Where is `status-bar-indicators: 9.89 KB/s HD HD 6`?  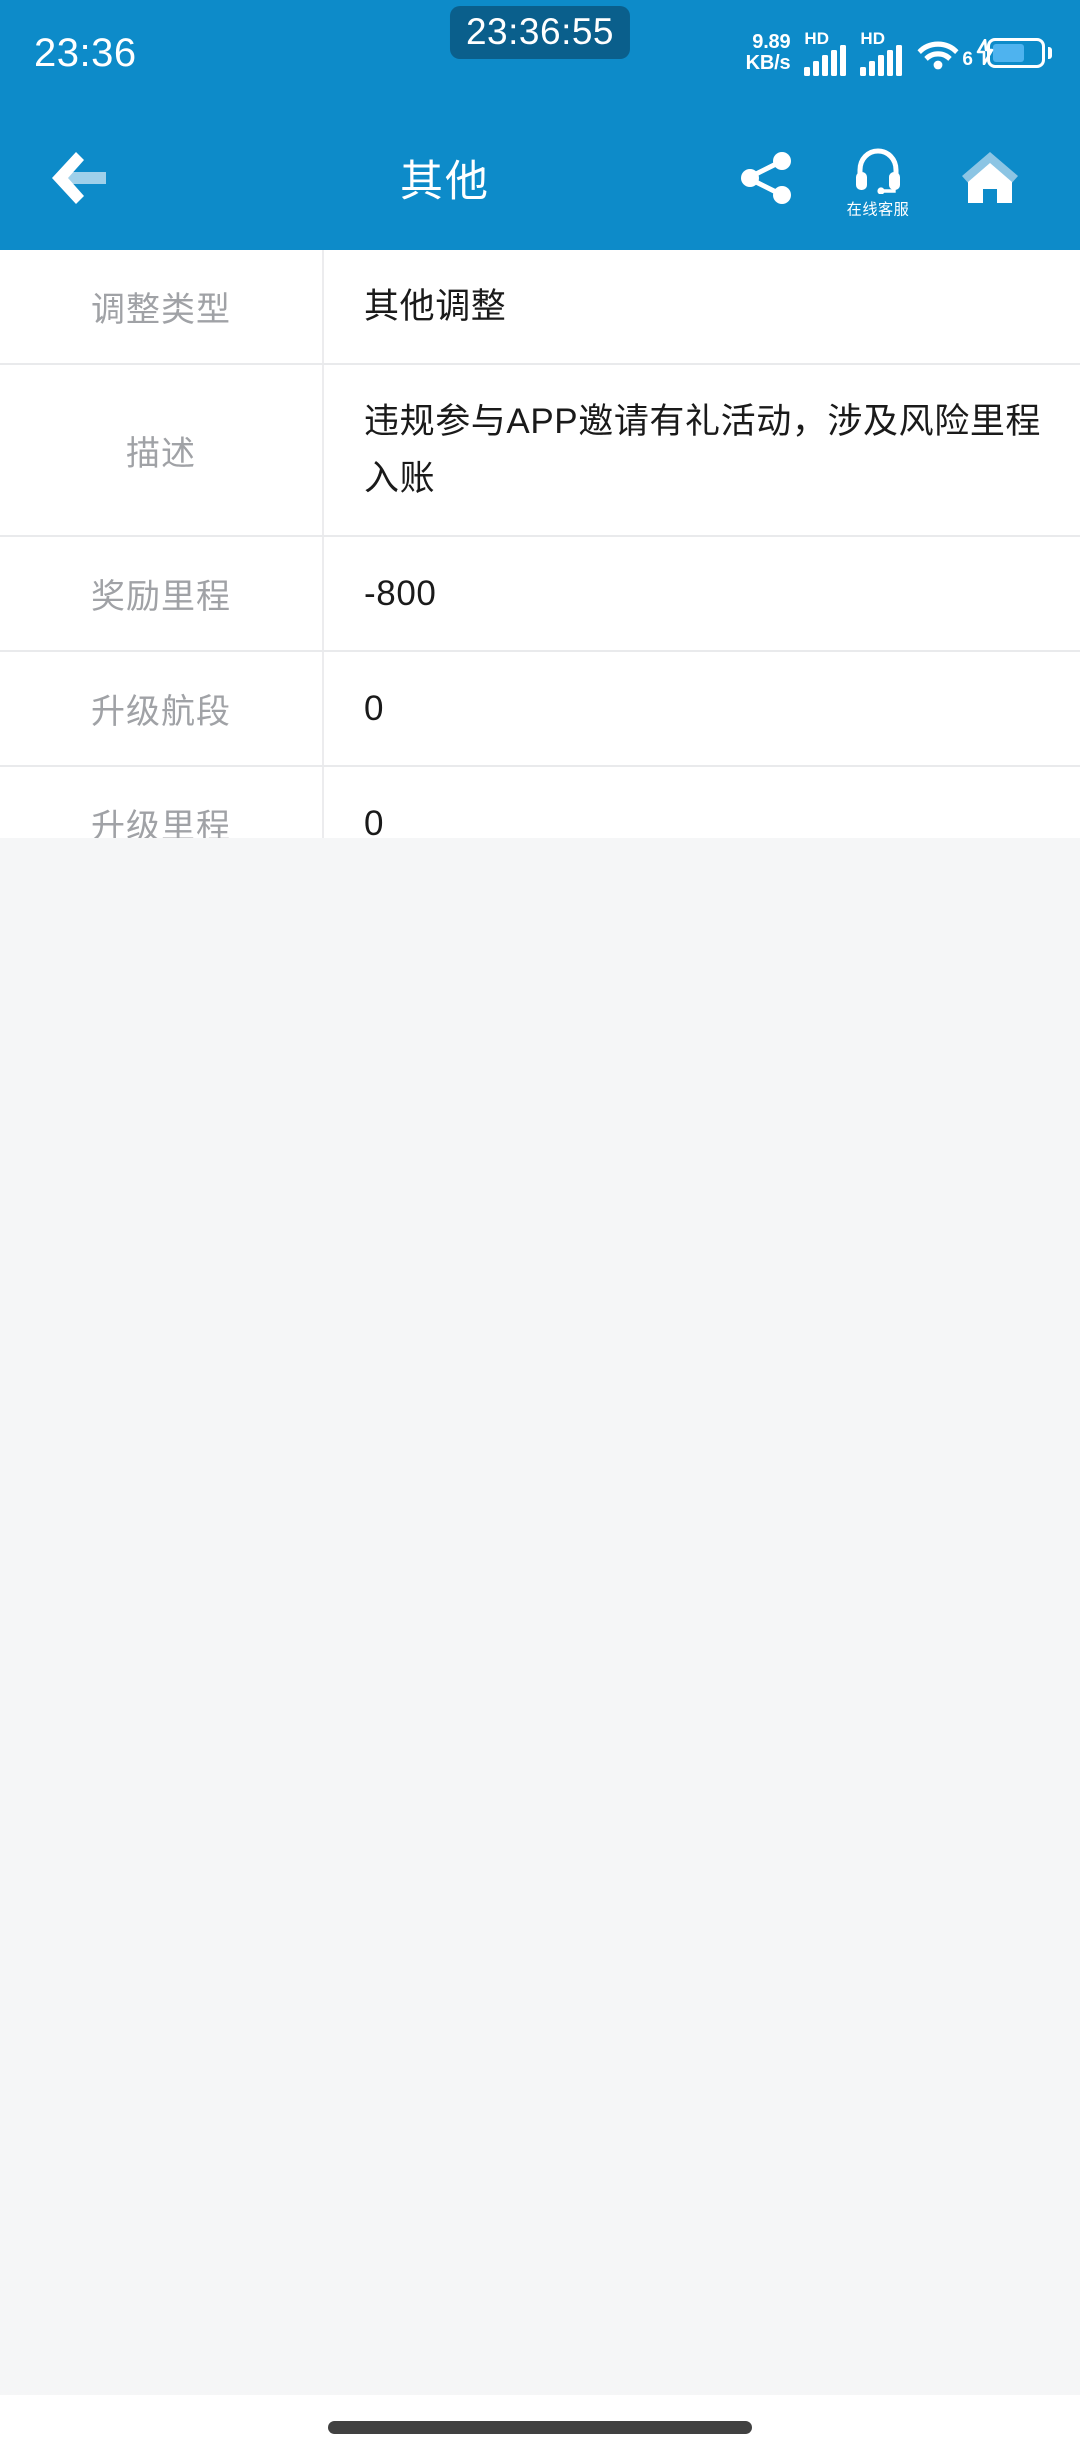
status-bar-indicators: 9.89 KB/s HD HD 6 is located at coordinates (899, 53).